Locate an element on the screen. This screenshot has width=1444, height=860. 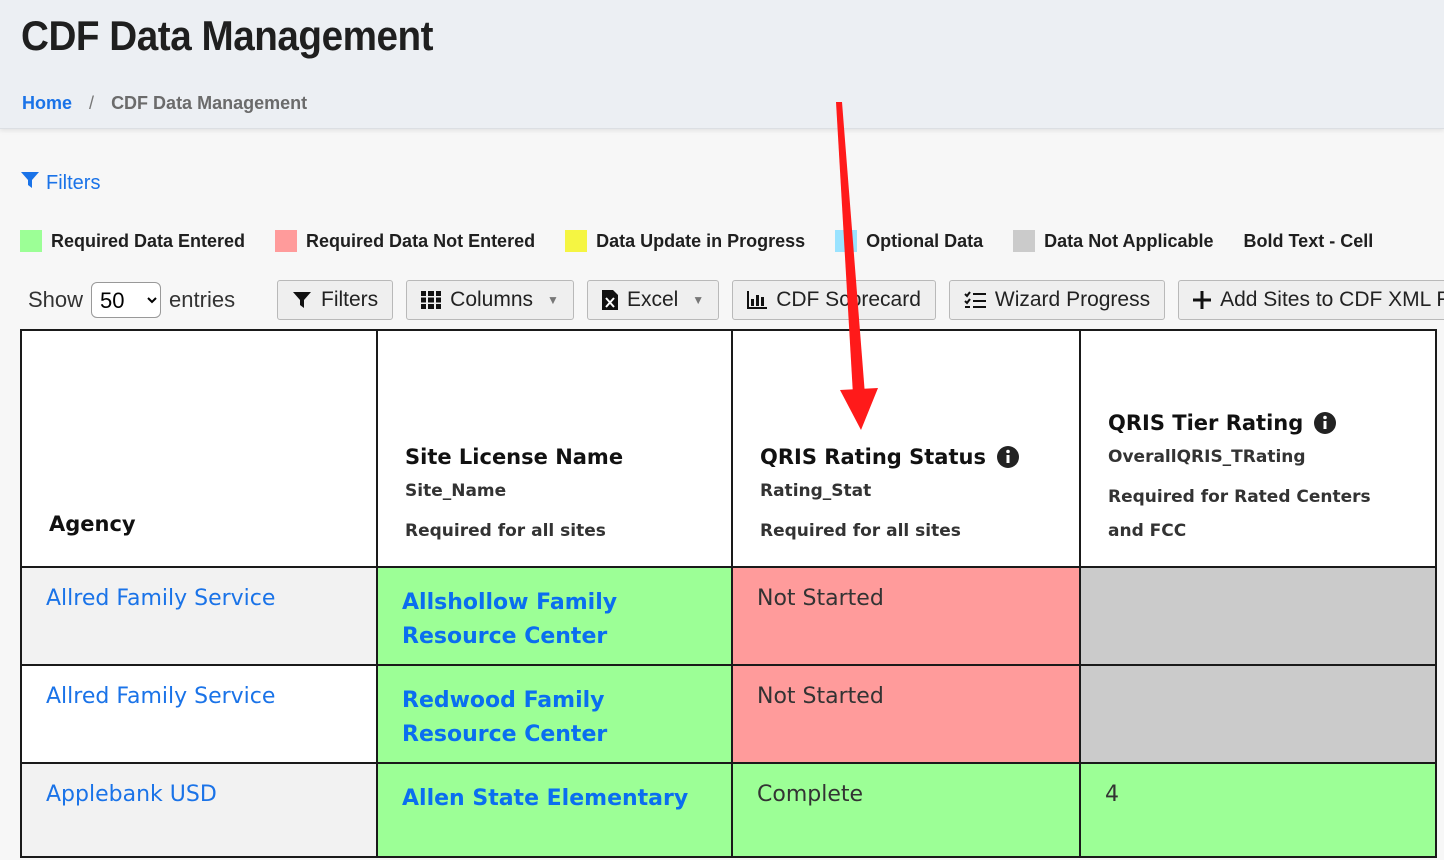
legend-swatch-red is located at coordinates (286, 241).